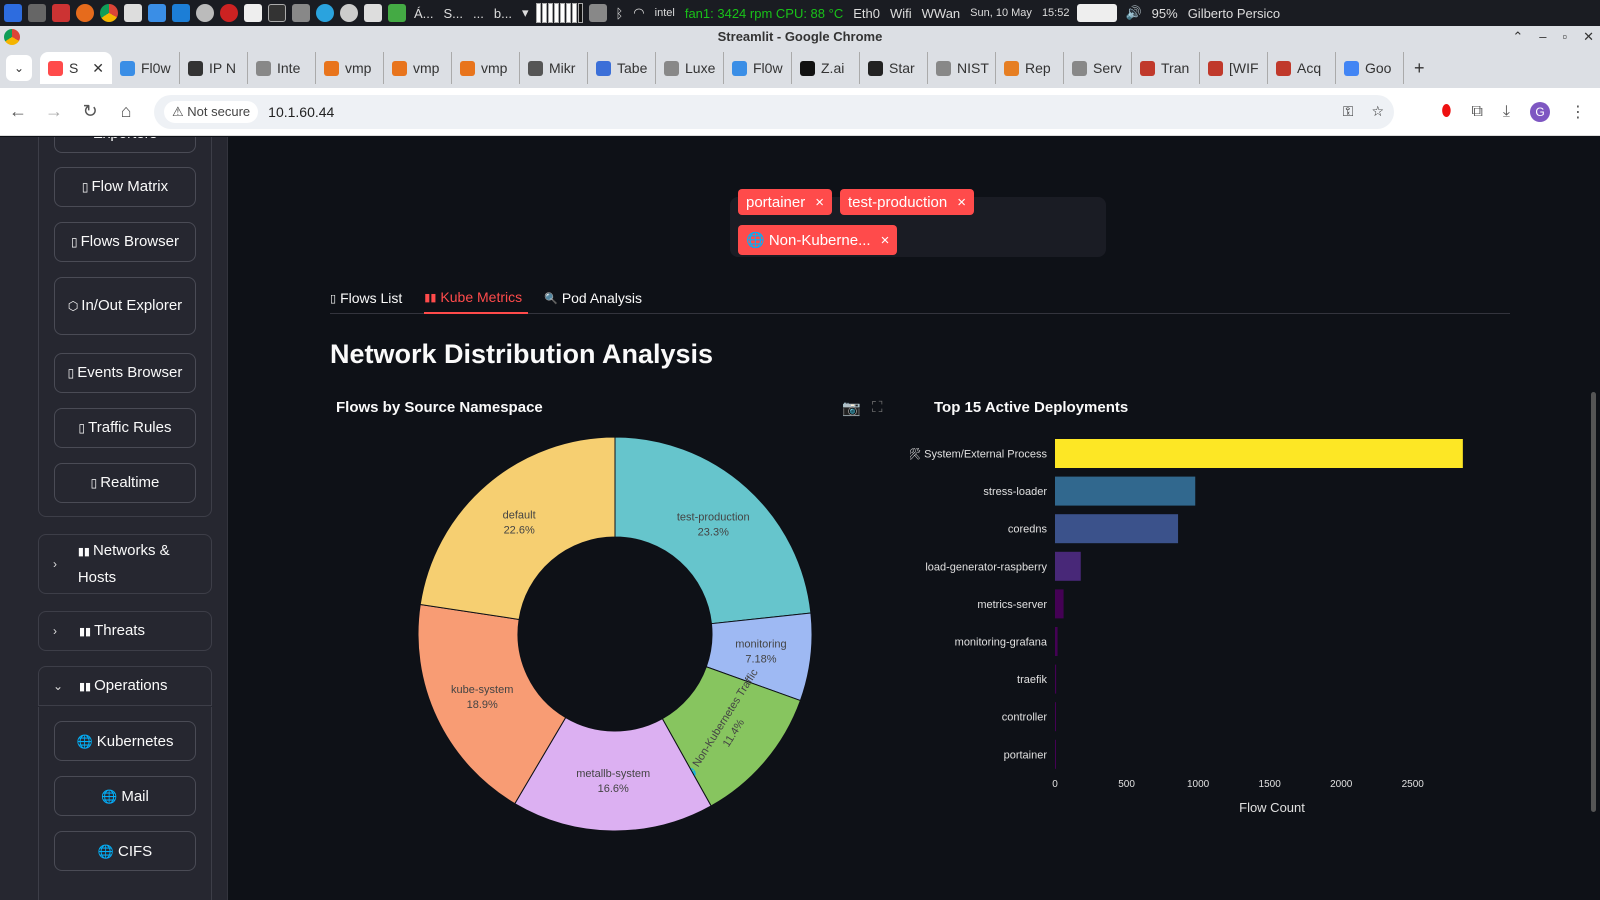 This screenshot has height=900, width=1600. What do you see at coordinates (90, 111) in the screenshot?
I see `reload-icon: ↻` at bounding box center [90, 111].